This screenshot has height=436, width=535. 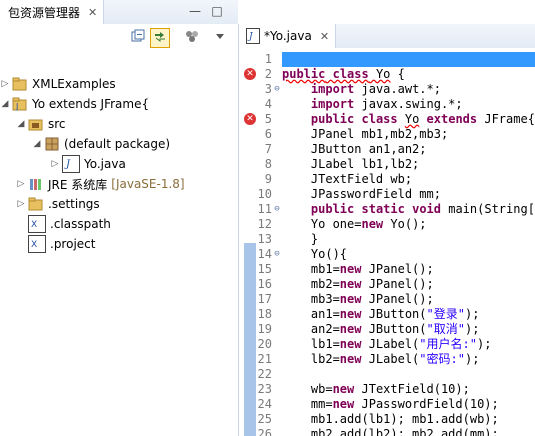 I want to click on code-line: ✕ 2 public class Yo {, so click(x=387, y=74).